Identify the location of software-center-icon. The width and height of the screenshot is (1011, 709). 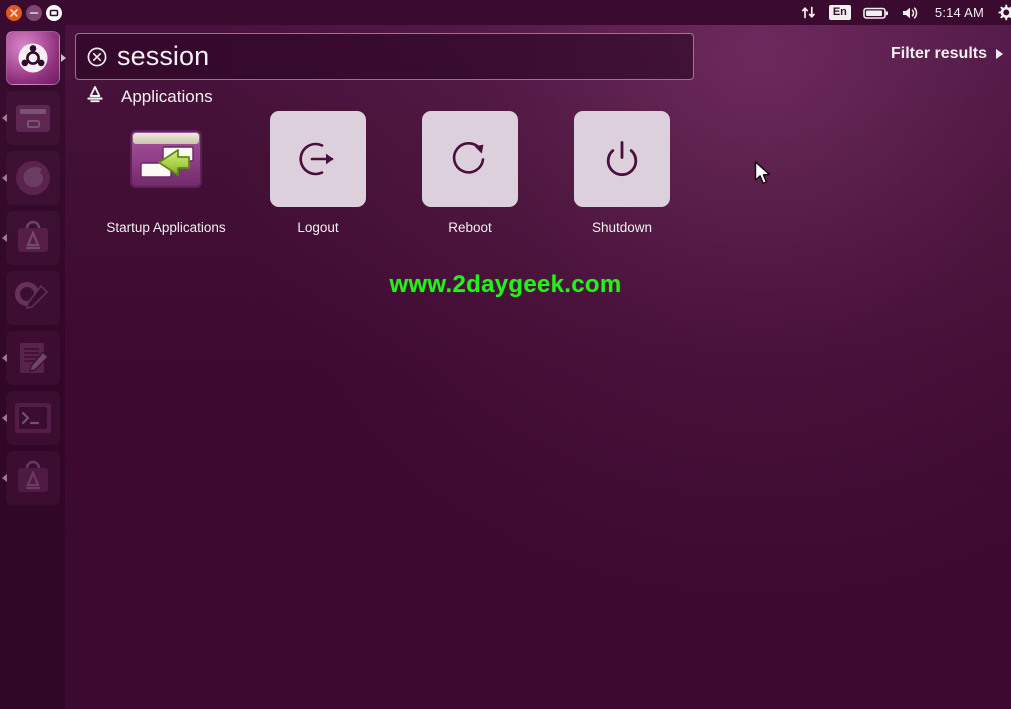
(32, 238).